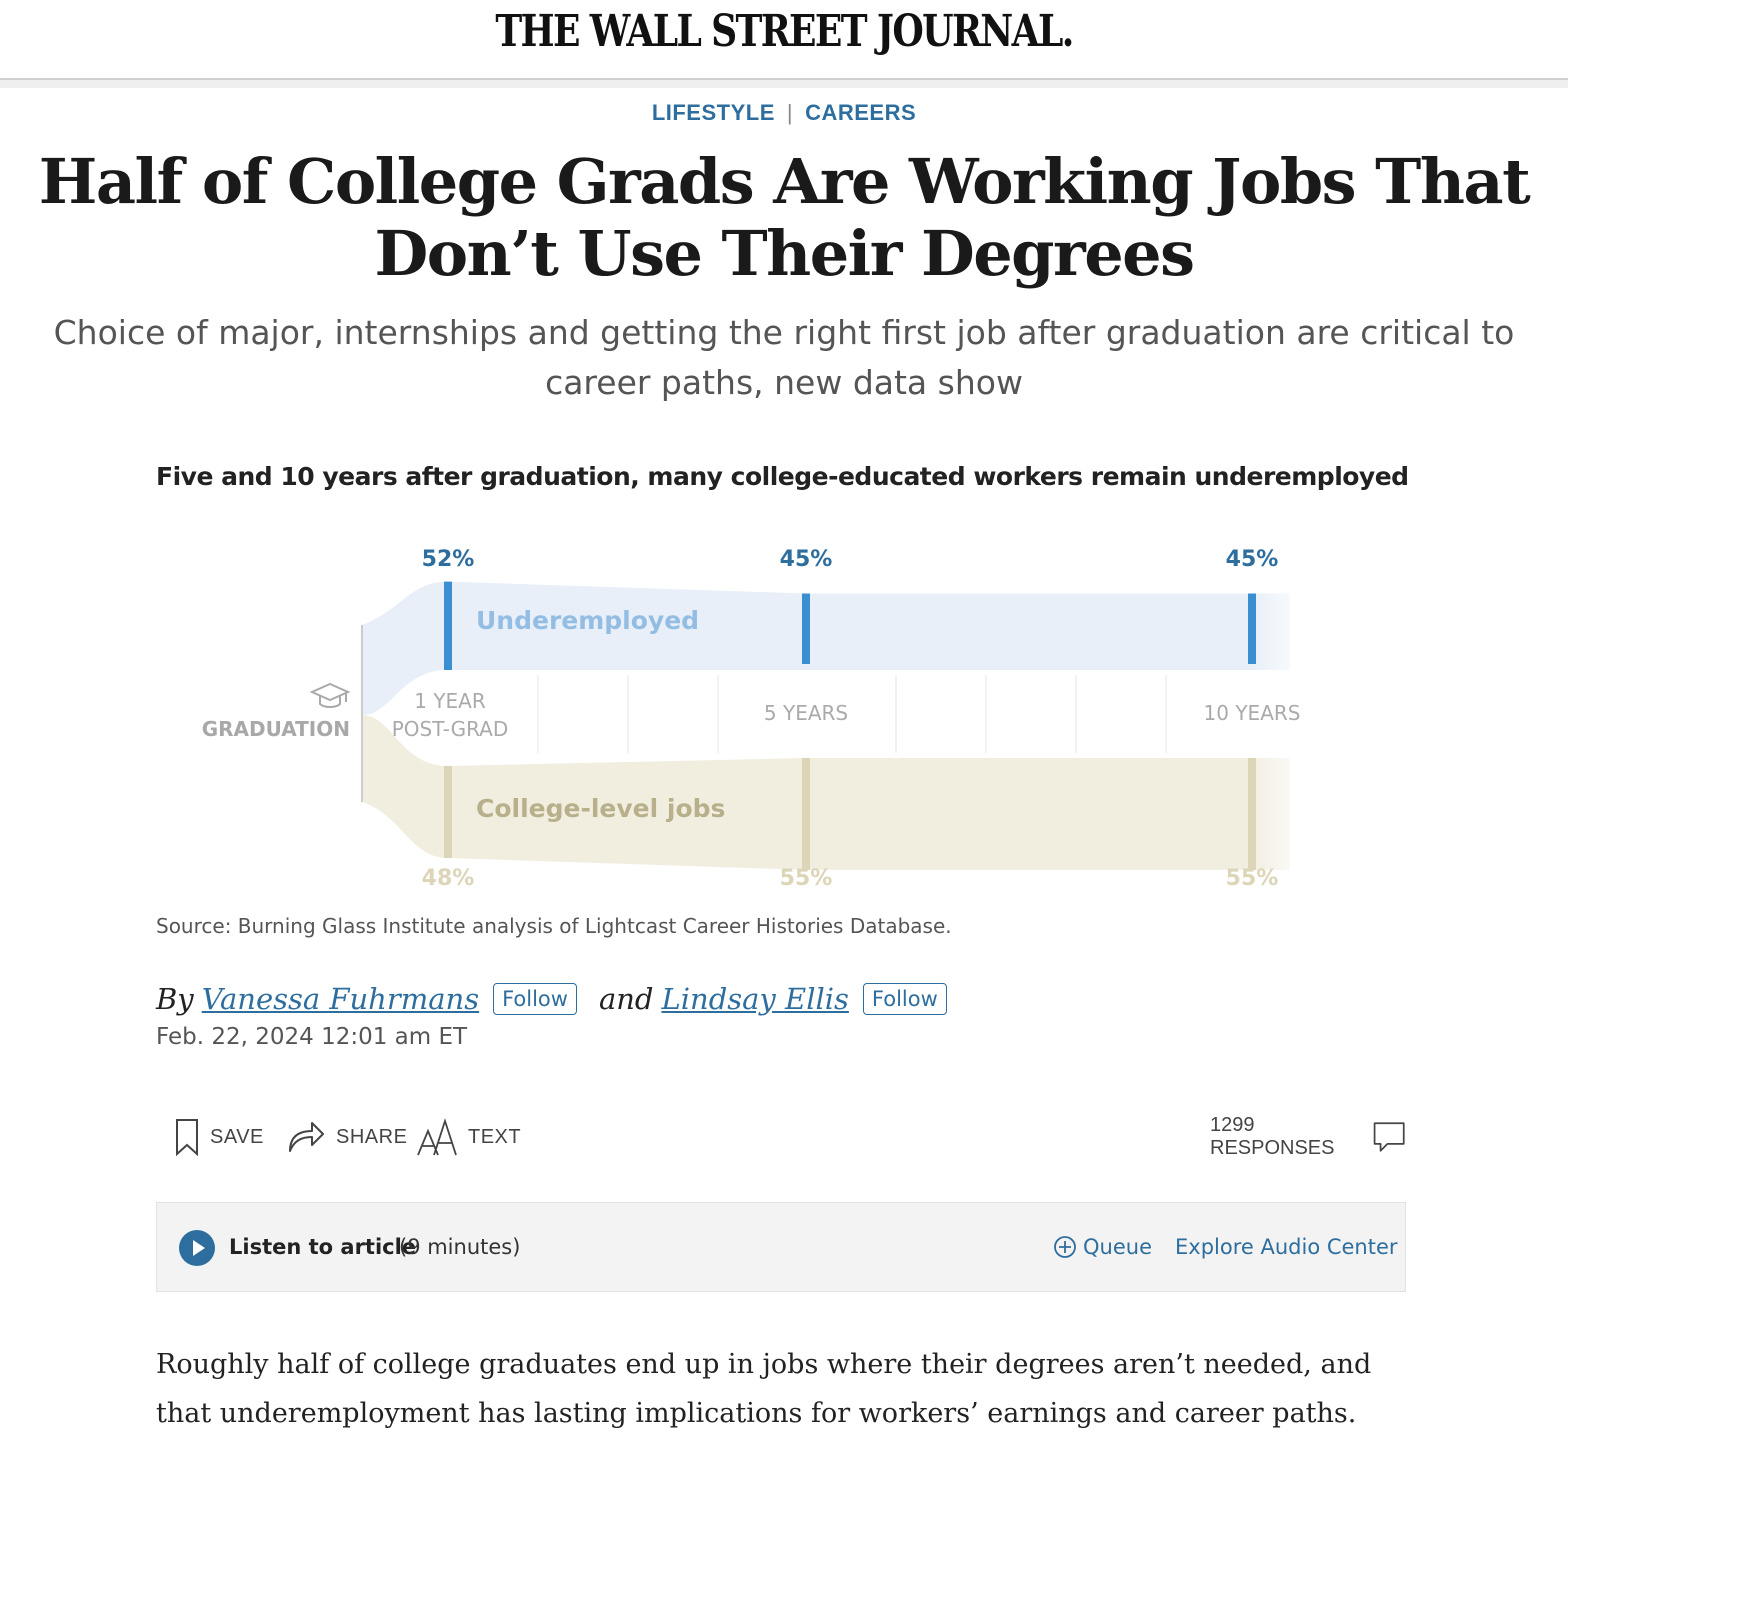 The image size is (1754, 1604). Describe the element at coordinates (860, 112) in the screenshot. I see `section-link-careers: CAREERS` at that location.